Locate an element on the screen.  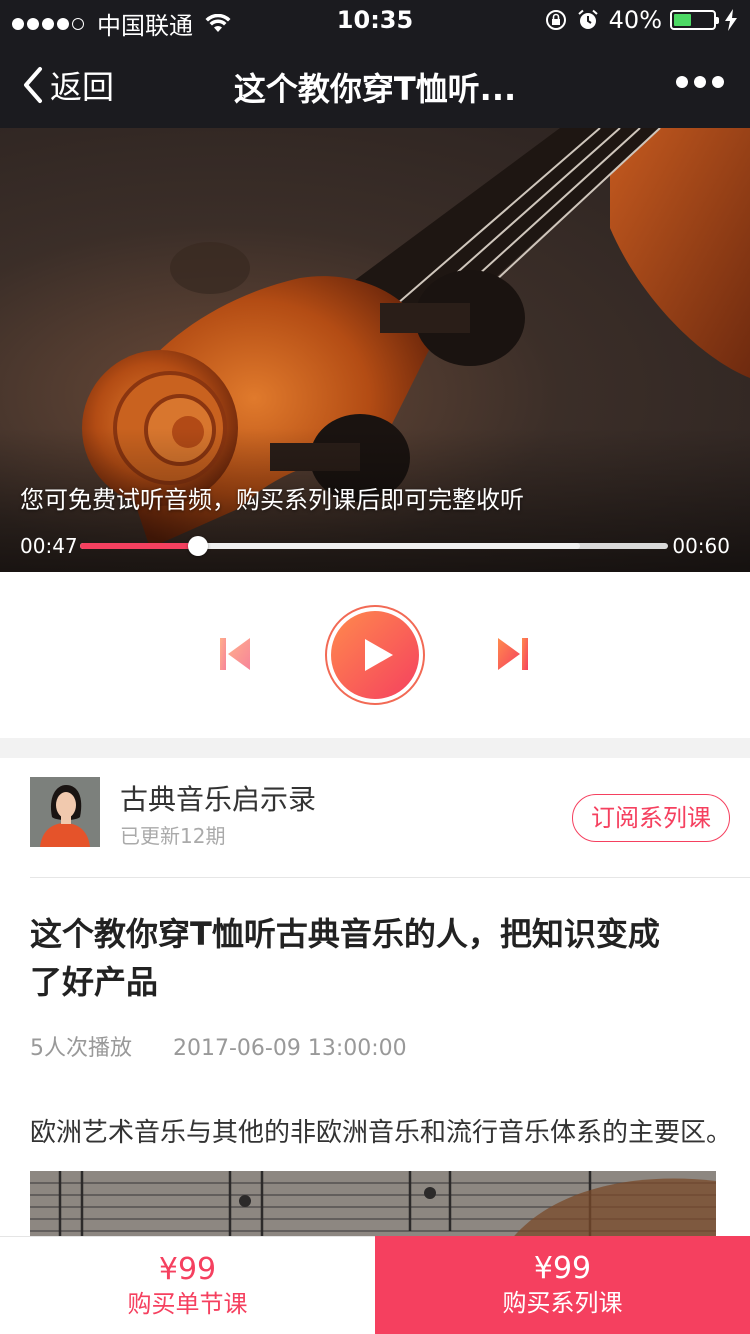
current-time: 00:47 is located at coordinates (49, 546).